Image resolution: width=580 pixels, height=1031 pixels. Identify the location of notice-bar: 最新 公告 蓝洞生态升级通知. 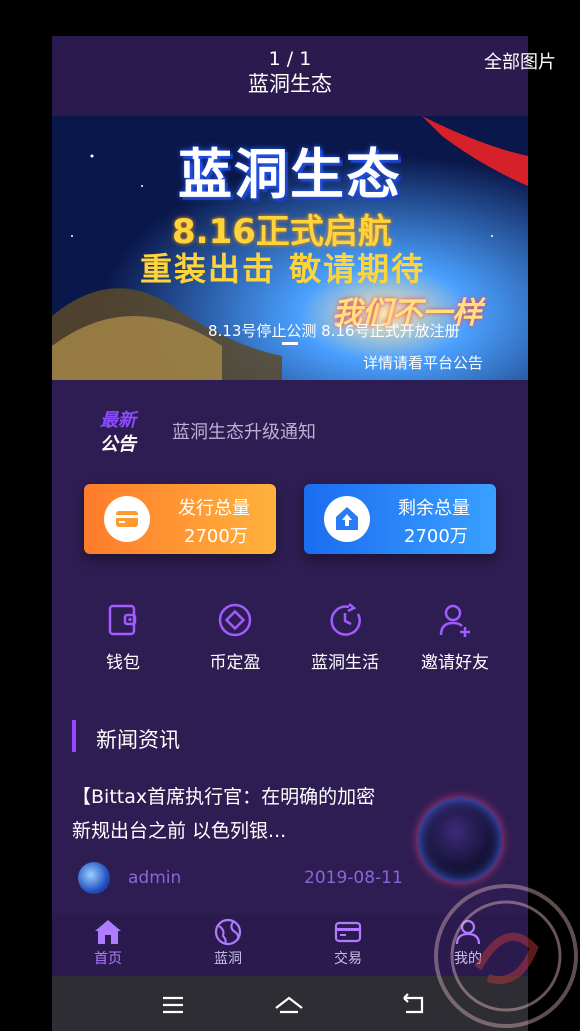
(290, 430).